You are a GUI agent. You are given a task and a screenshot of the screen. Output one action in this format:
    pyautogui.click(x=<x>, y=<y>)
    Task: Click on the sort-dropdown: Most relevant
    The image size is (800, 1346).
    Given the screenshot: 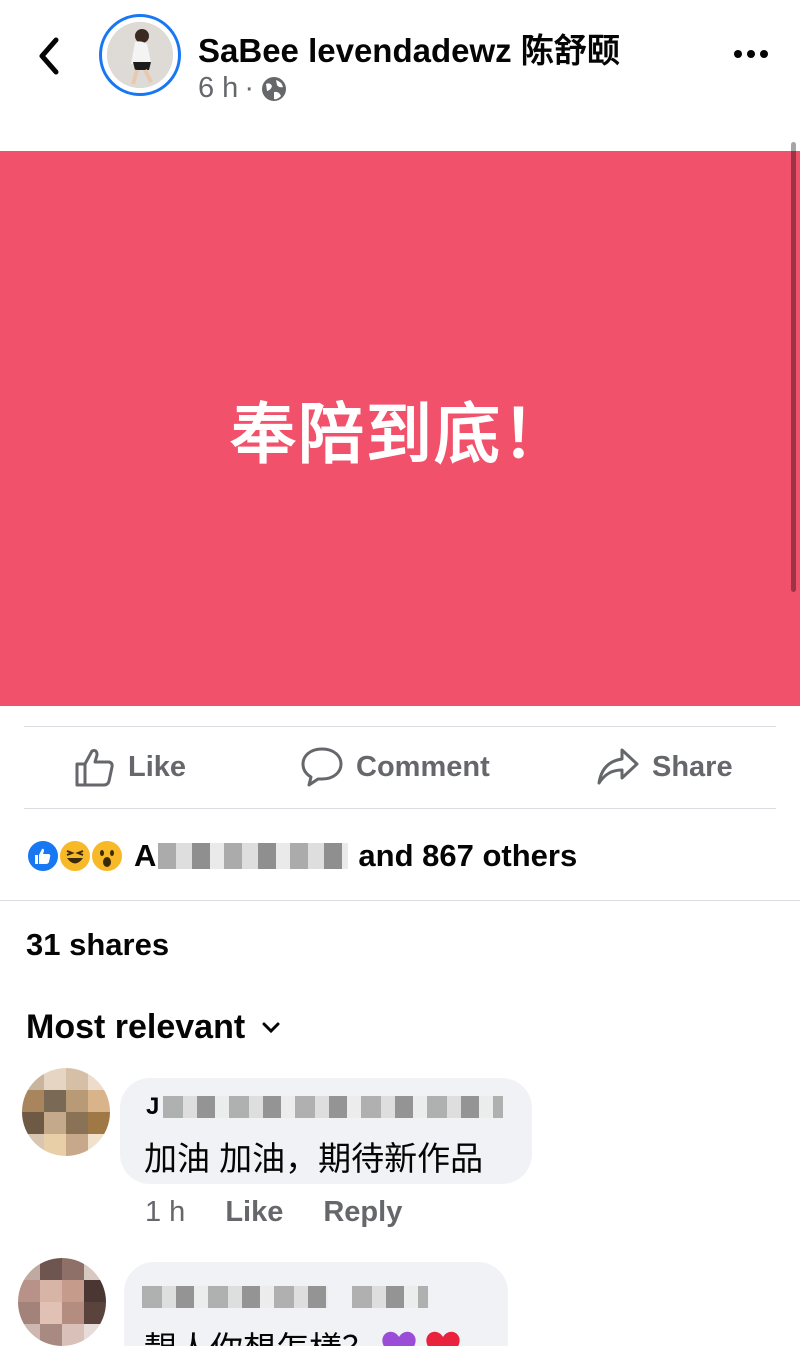 What is the action you would take?
    pyautogui.click(x=153, y=1027)
    